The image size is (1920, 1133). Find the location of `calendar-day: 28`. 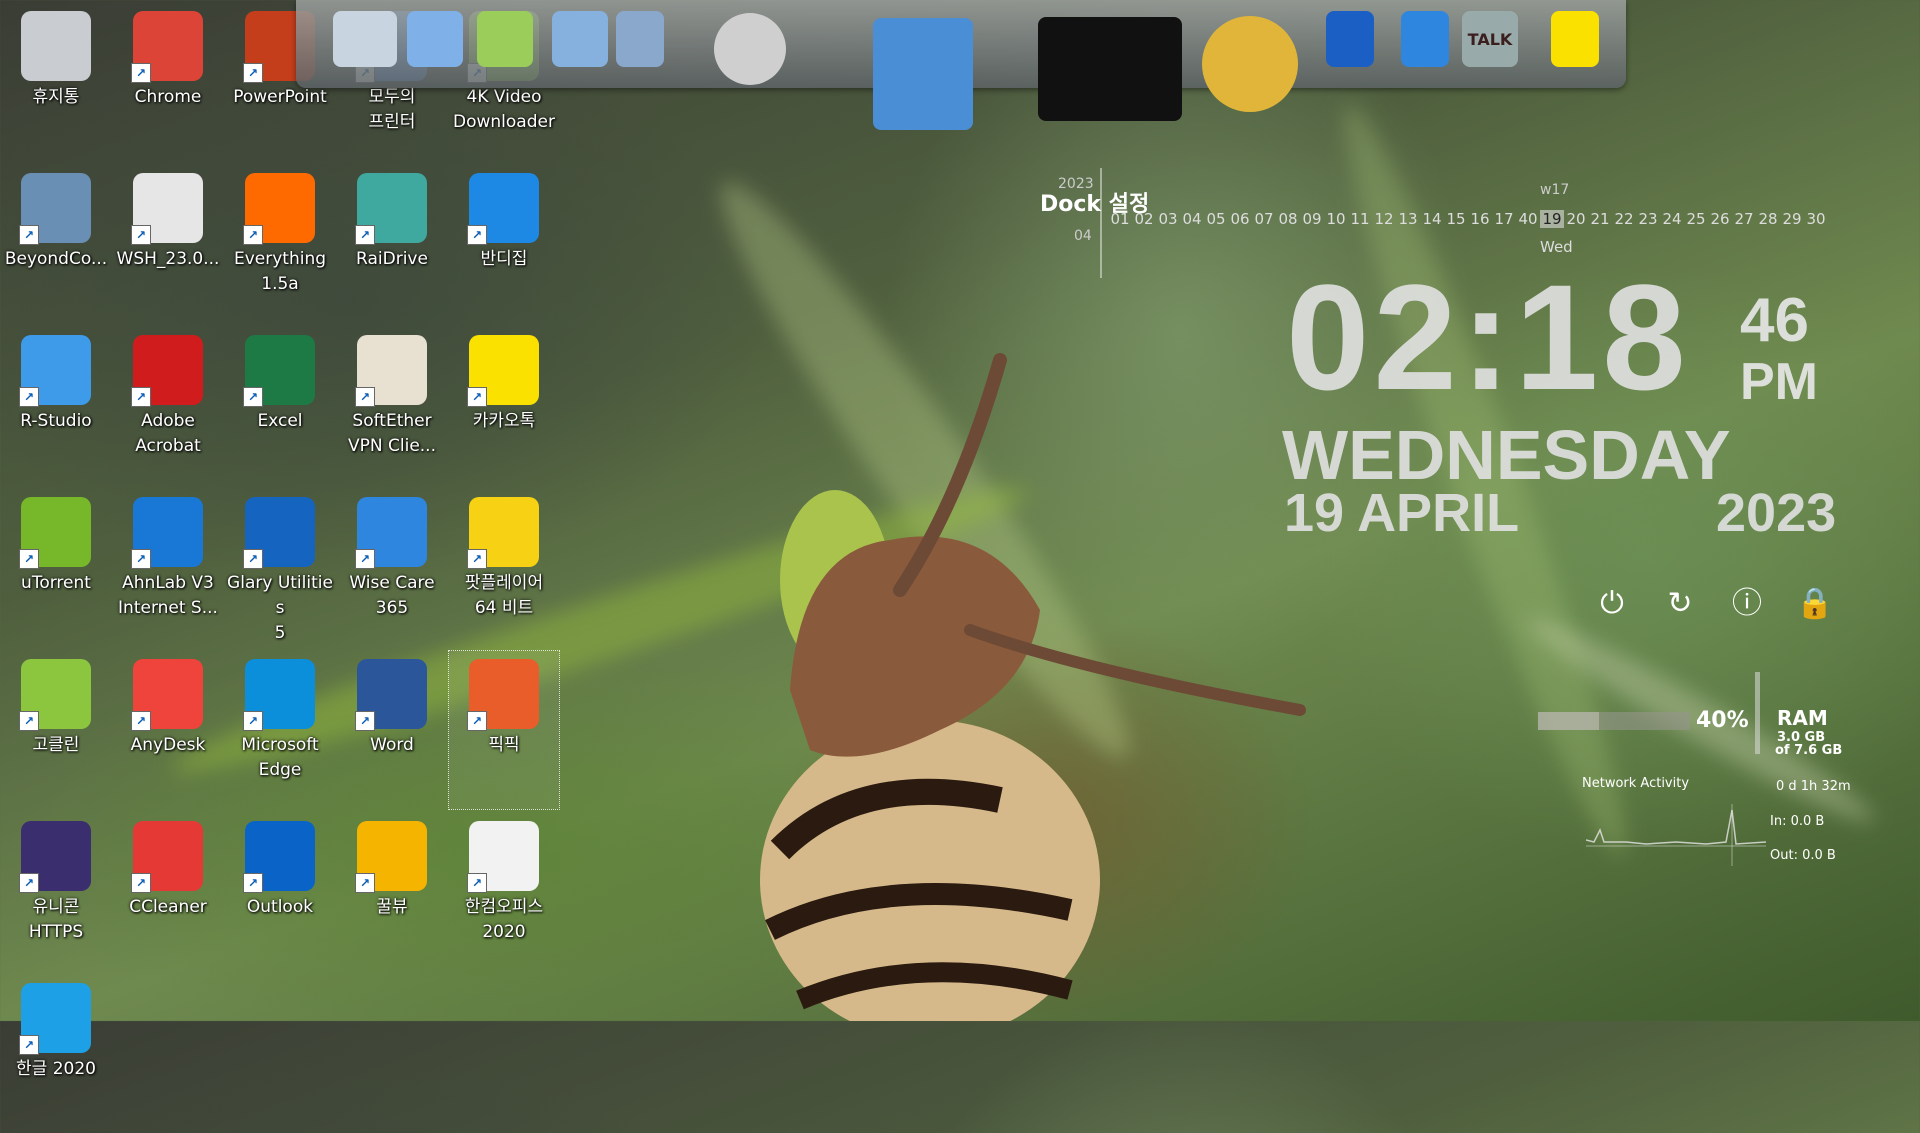

calendar-day: 28 is located at coordinates (1768, 219).